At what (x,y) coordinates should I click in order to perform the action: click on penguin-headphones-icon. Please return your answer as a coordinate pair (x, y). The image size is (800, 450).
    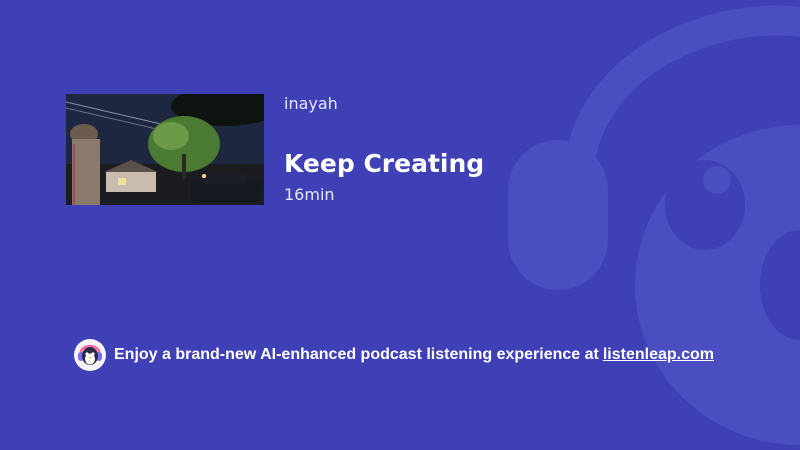
    Looking at the image, I should click on (90, 355).